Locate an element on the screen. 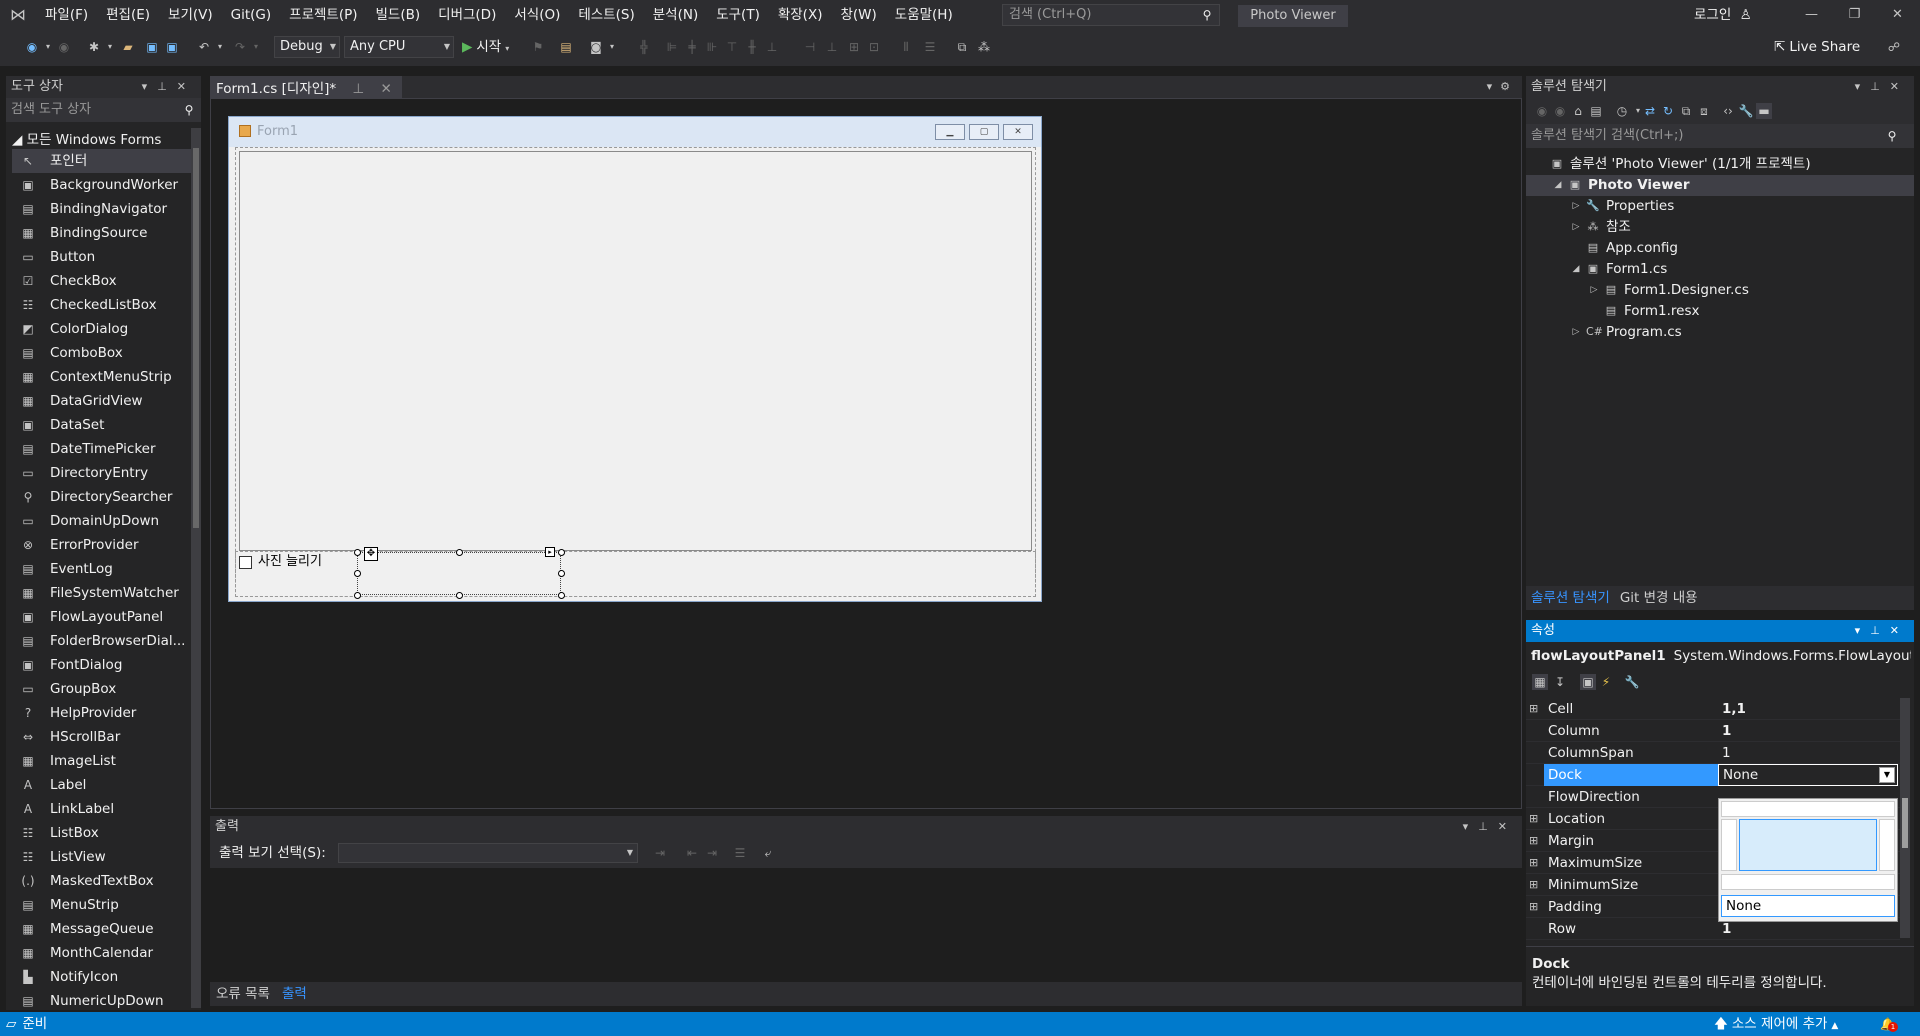  add-to-source-control-button: 🡅 소스 제어에 추가 ▲ is located at coordinates (1776, 1024).